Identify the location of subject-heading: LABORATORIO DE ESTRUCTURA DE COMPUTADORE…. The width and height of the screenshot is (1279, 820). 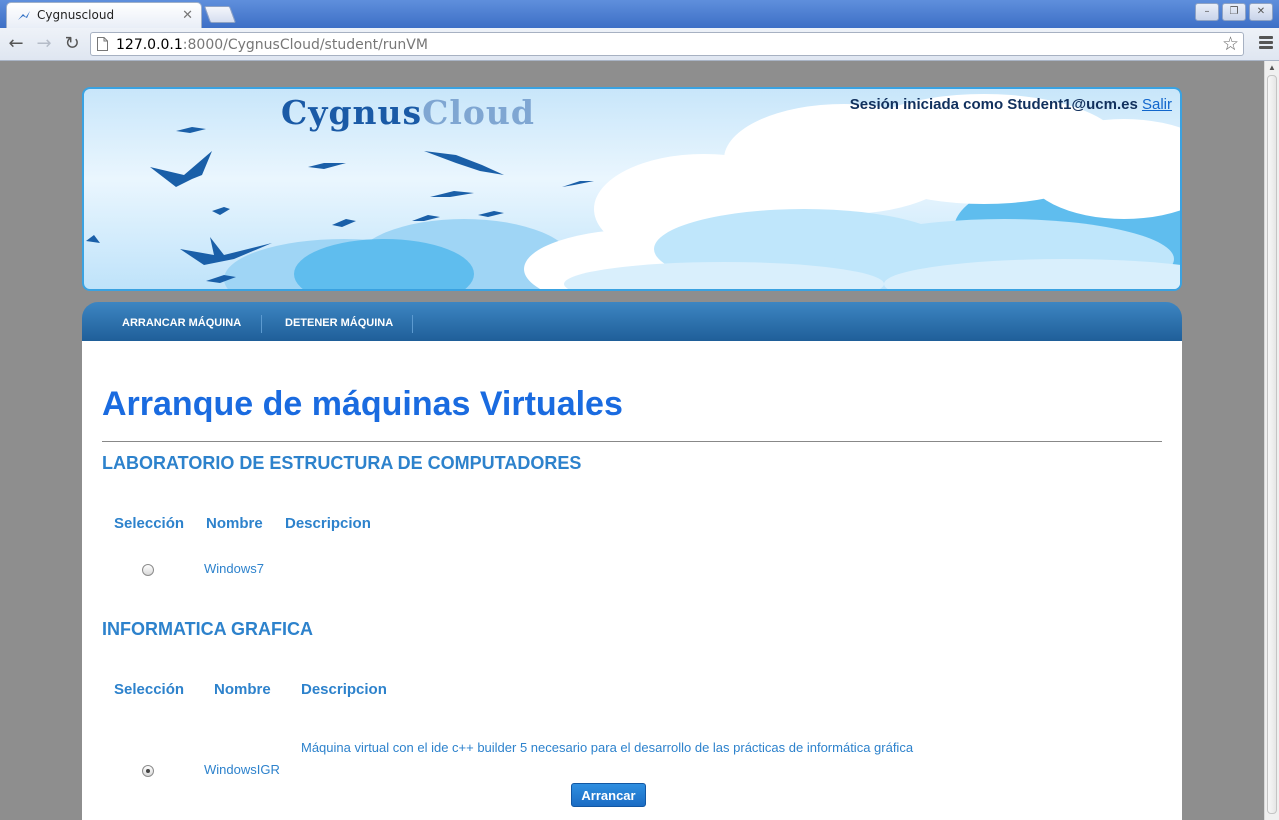
(342, 463).